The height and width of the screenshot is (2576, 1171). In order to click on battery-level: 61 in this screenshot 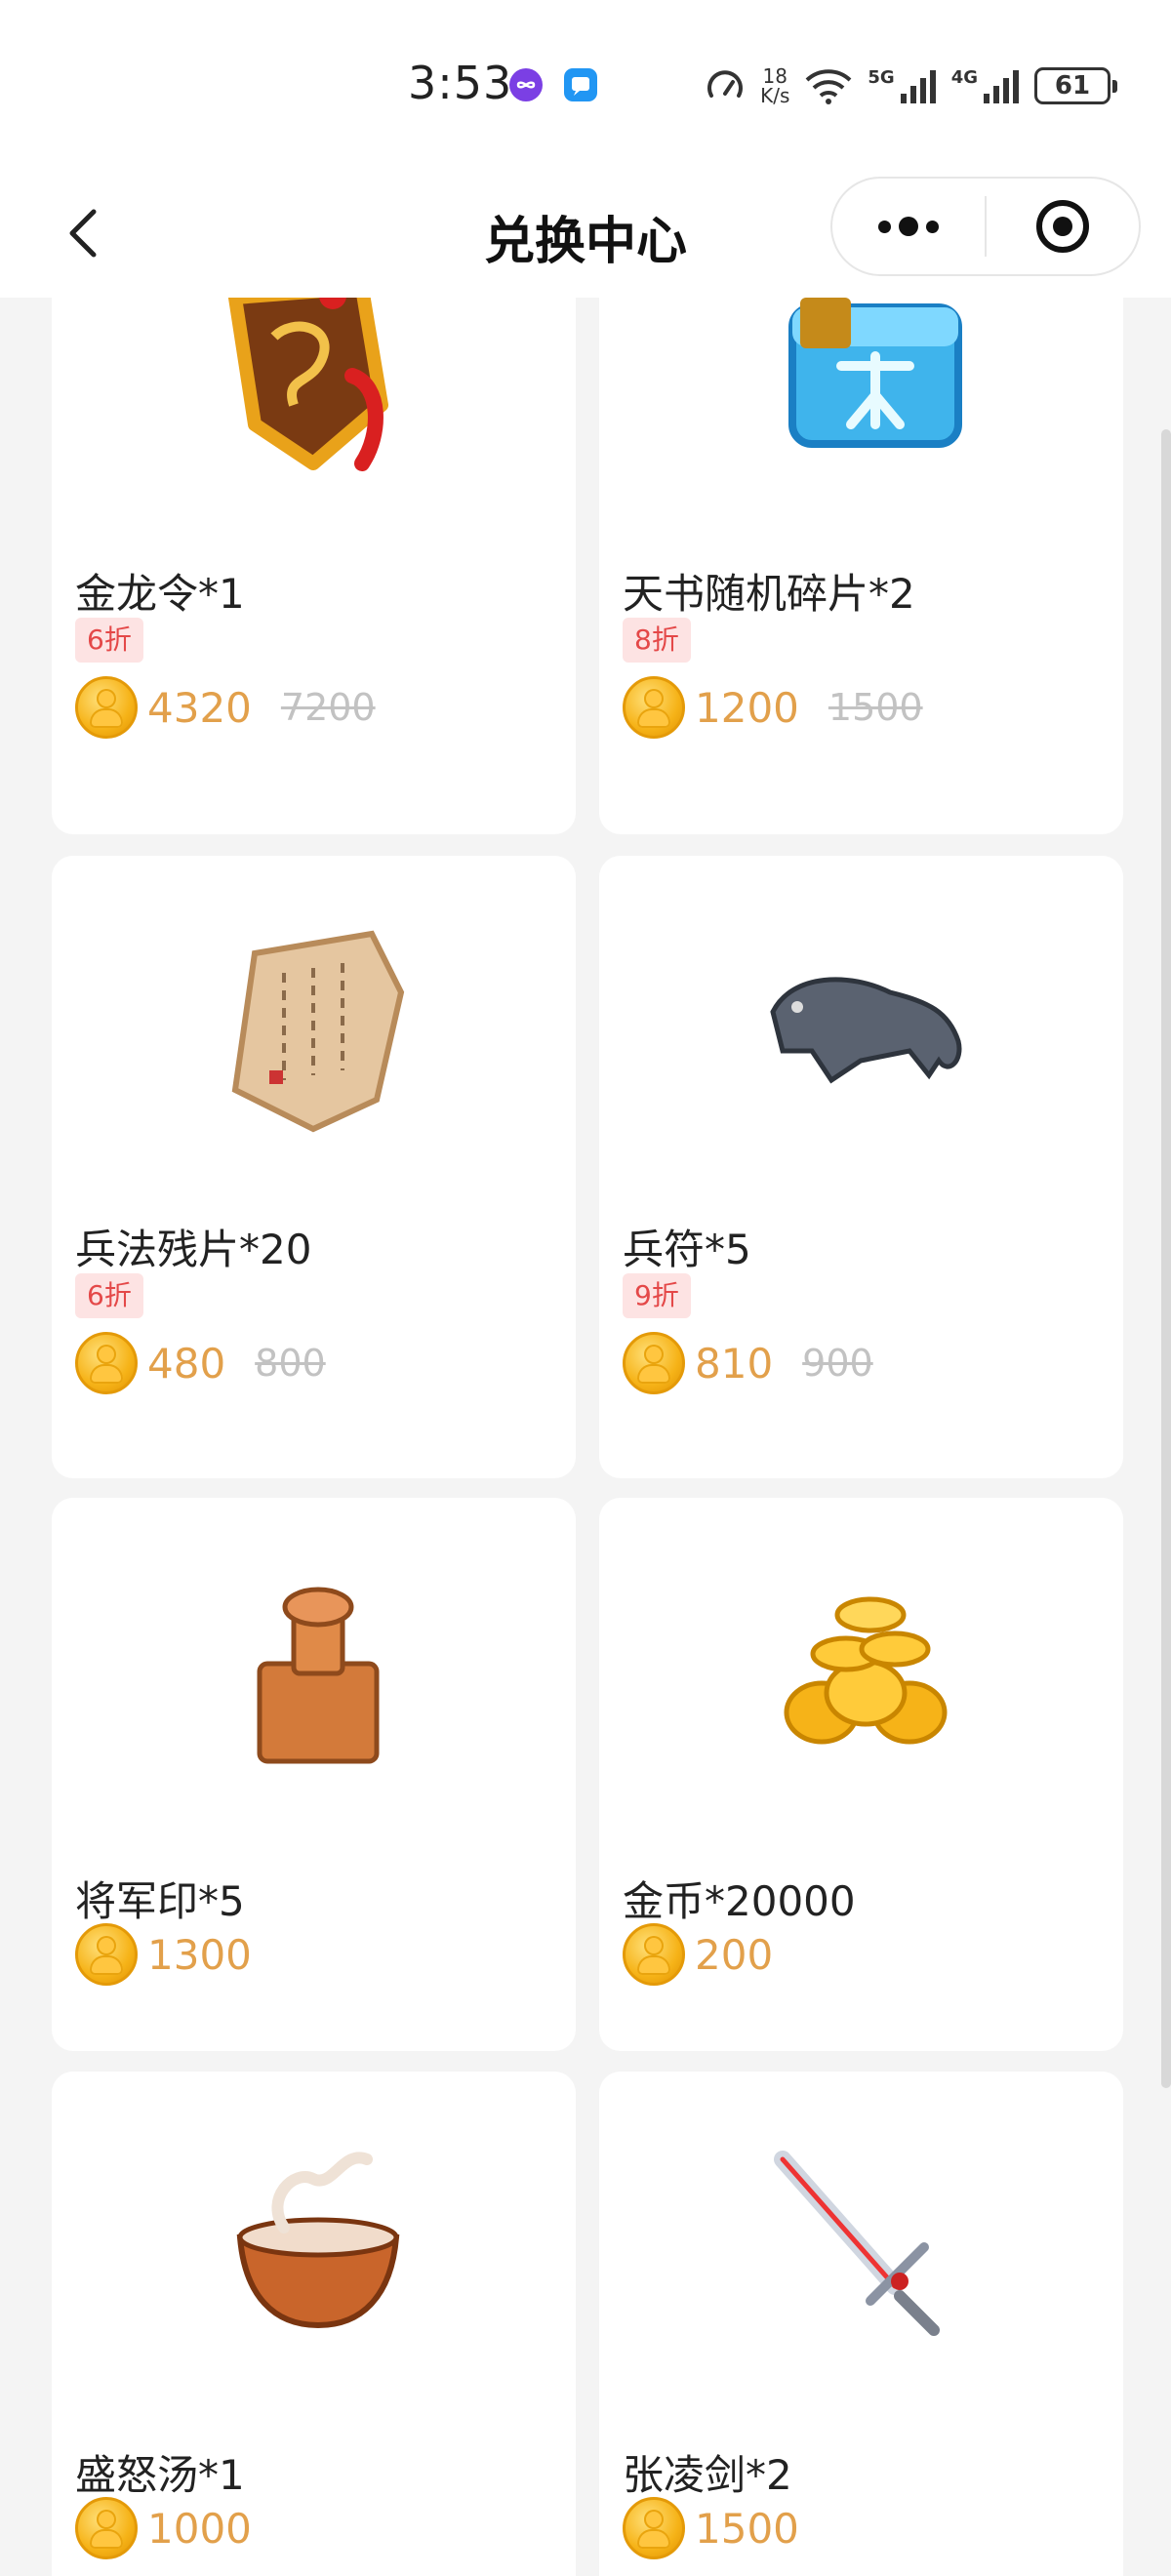, I will do `click(1072, 86)`.